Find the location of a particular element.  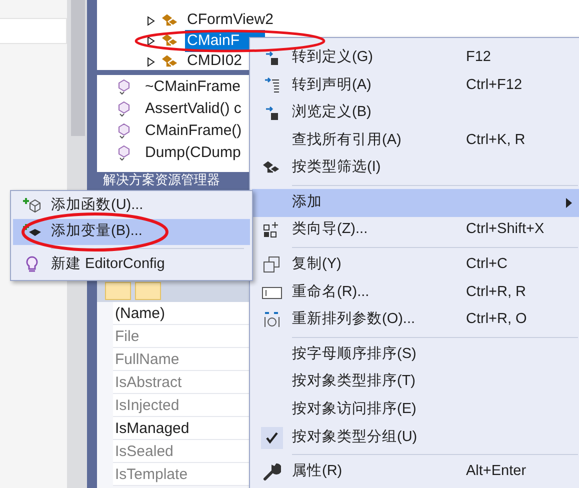

arrow-lines-icon is located at coordinates (272, 85).